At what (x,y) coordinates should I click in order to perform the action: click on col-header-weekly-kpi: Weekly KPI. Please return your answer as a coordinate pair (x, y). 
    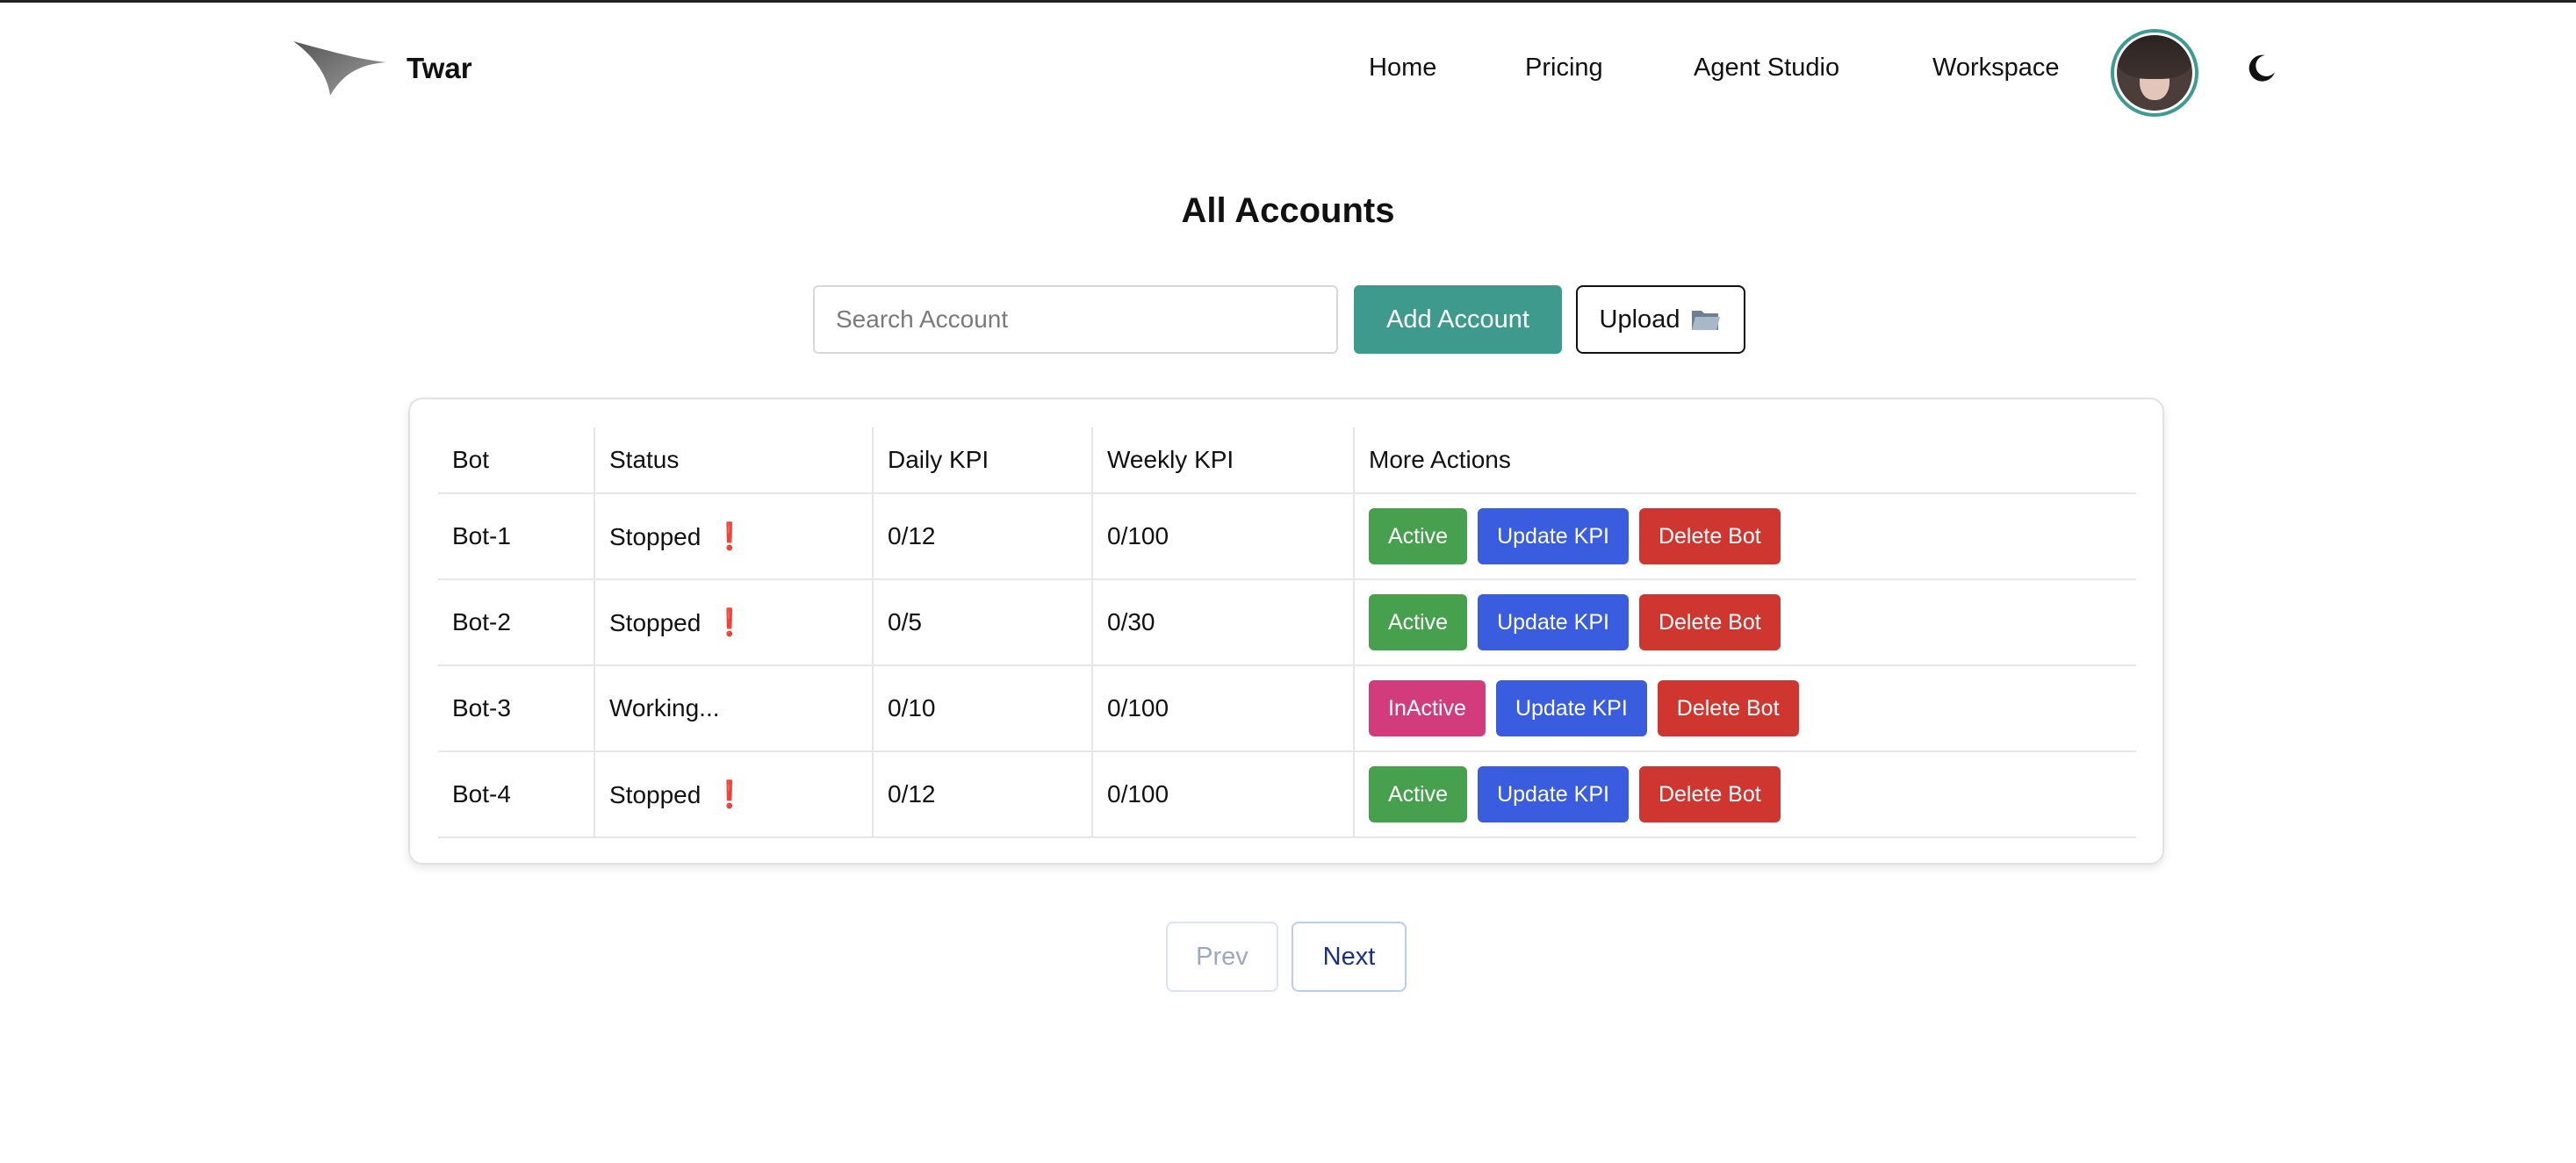
    Looking at the image, I should click on (1222, 460).